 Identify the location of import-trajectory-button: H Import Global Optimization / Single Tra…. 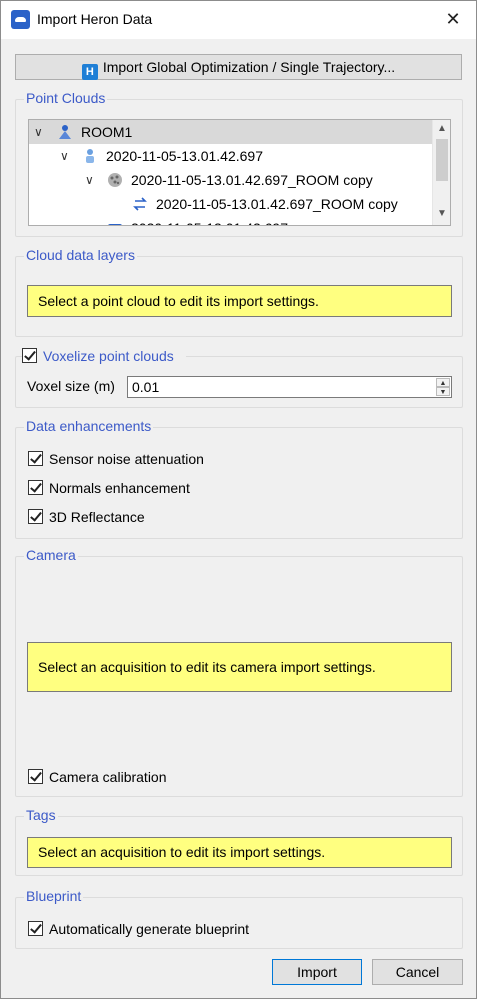
(238, 67).